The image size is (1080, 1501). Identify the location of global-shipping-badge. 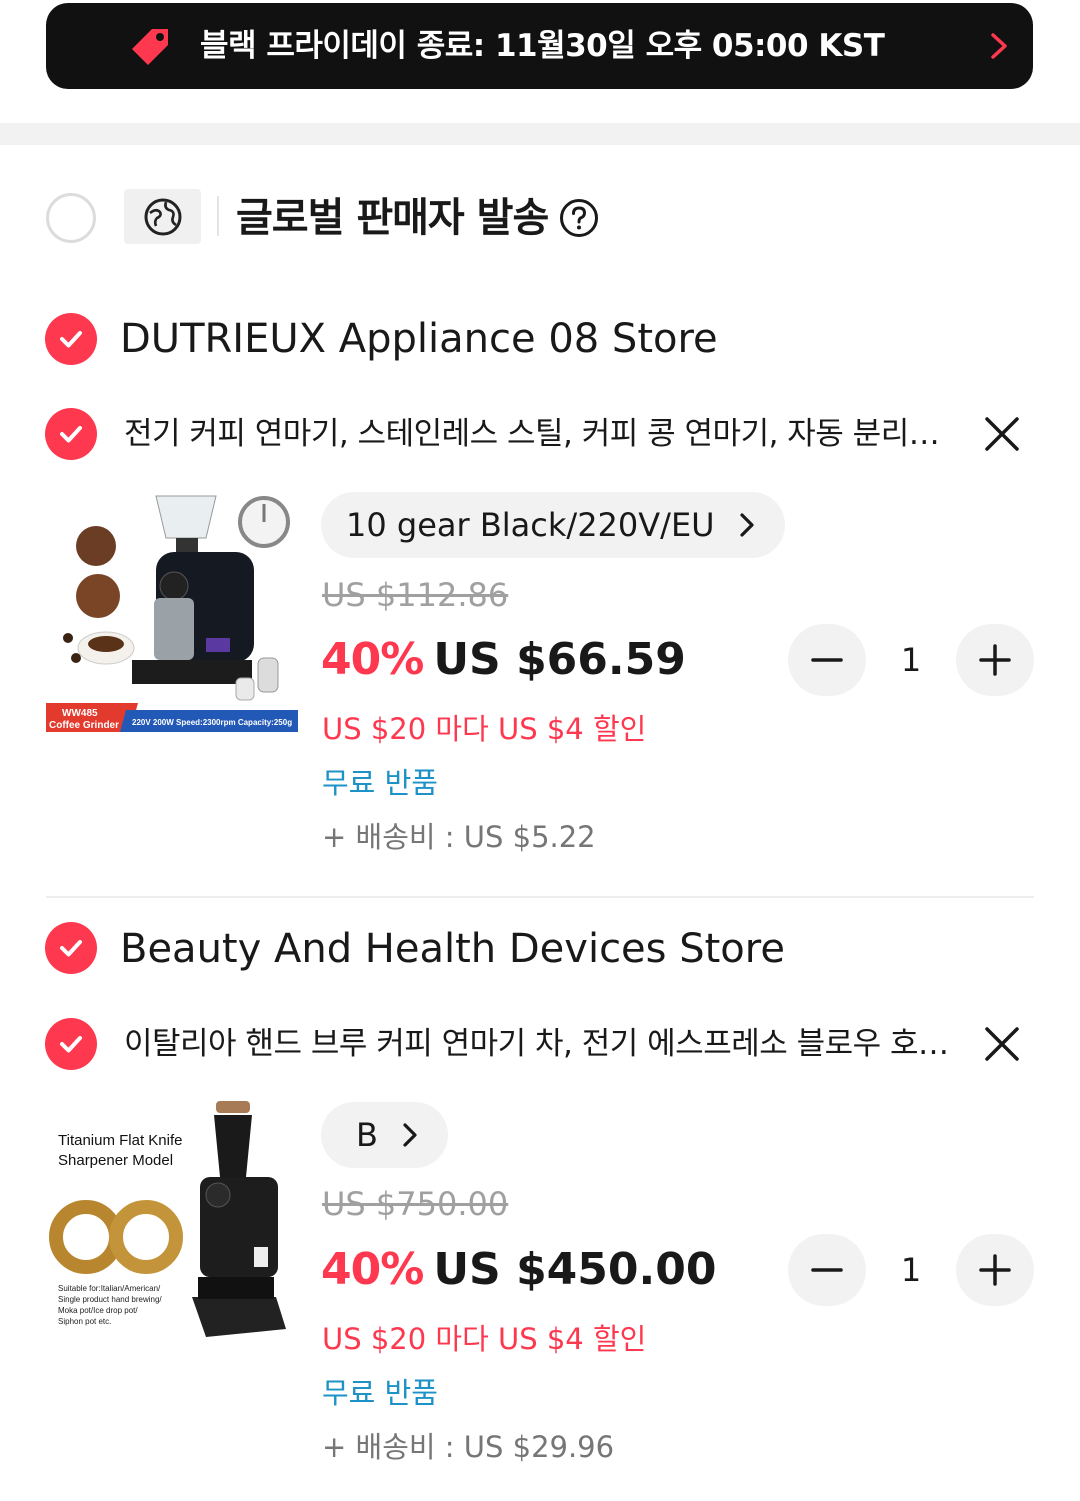
(162, 216).